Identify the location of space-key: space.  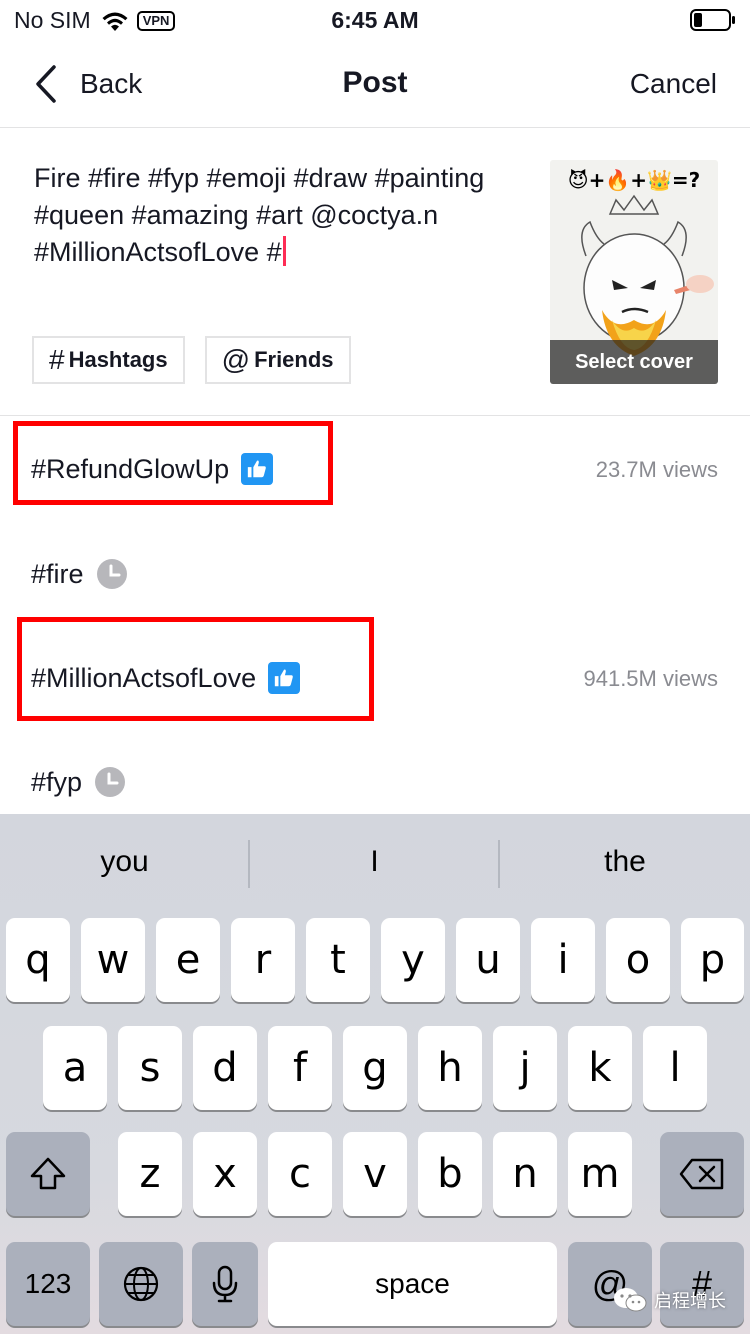
(412, 1284).